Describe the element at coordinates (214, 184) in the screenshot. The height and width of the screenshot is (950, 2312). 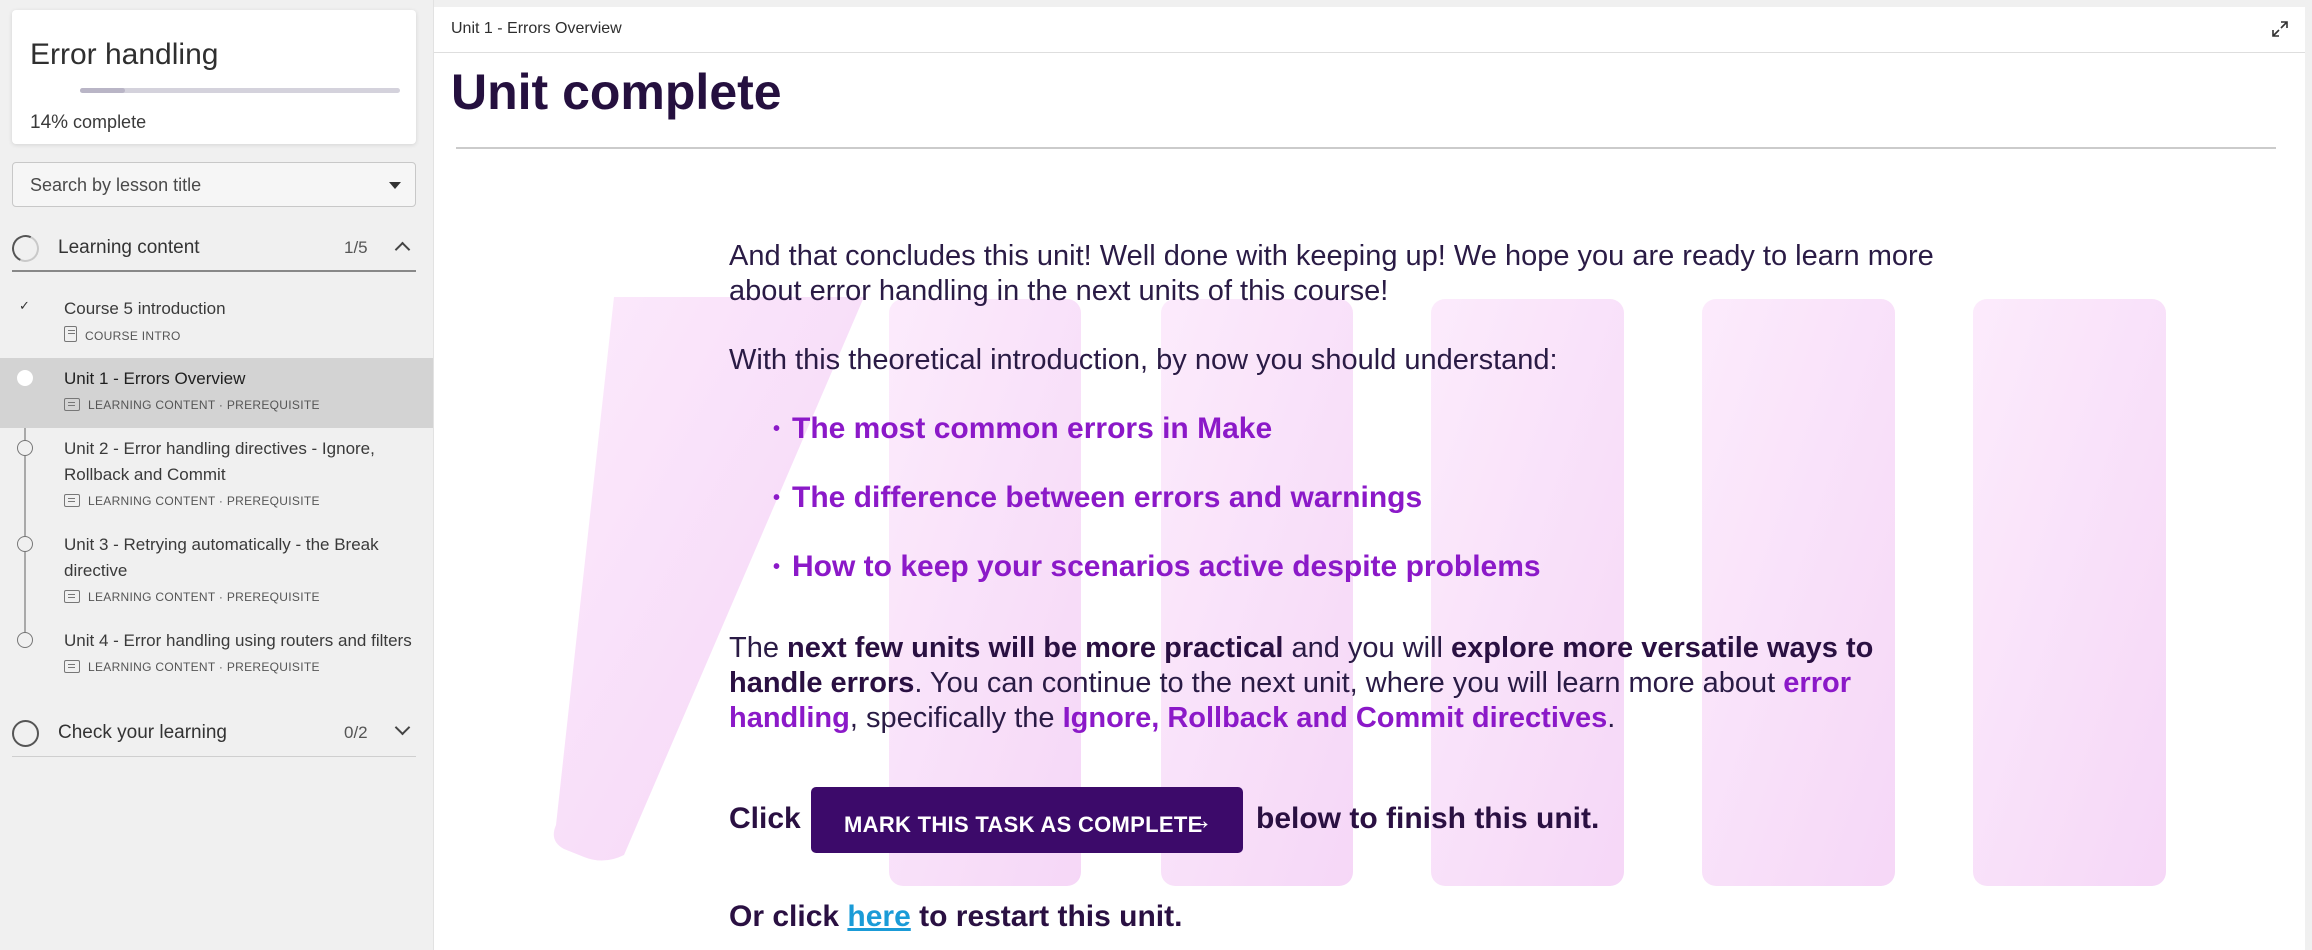
I see `lesson-search-select: Search by lesson title` at that location.